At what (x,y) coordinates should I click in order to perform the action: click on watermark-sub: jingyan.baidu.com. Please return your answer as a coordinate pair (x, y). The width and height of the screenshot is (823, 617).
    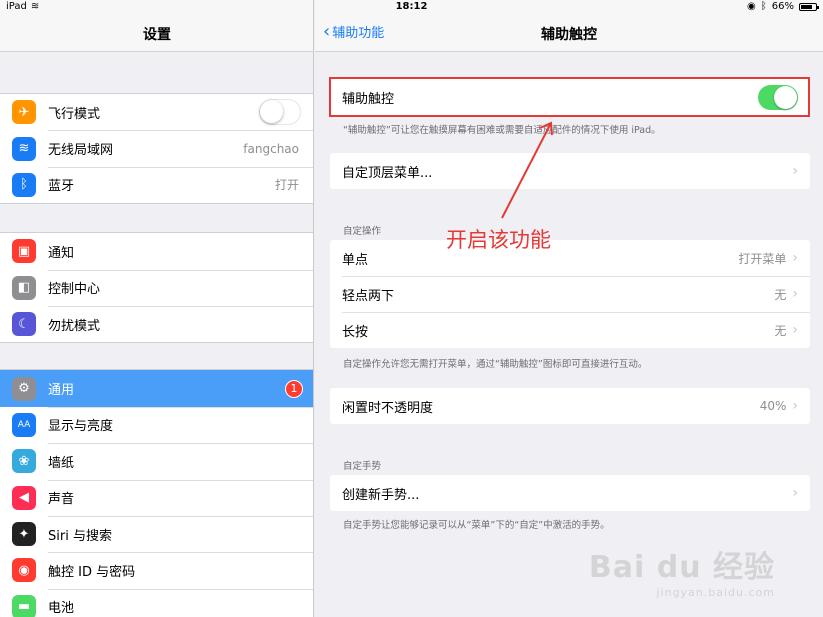
    Looking at the image, I should click on (715, 592).